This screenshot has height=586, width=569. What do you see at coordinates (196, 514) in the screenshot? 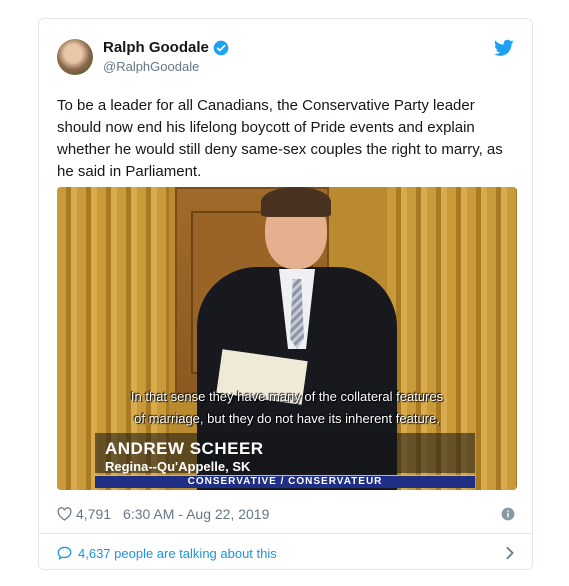
I see `timestamp: 6:30 AM - Aug 22, 2019` at bounding box center [196, 514].